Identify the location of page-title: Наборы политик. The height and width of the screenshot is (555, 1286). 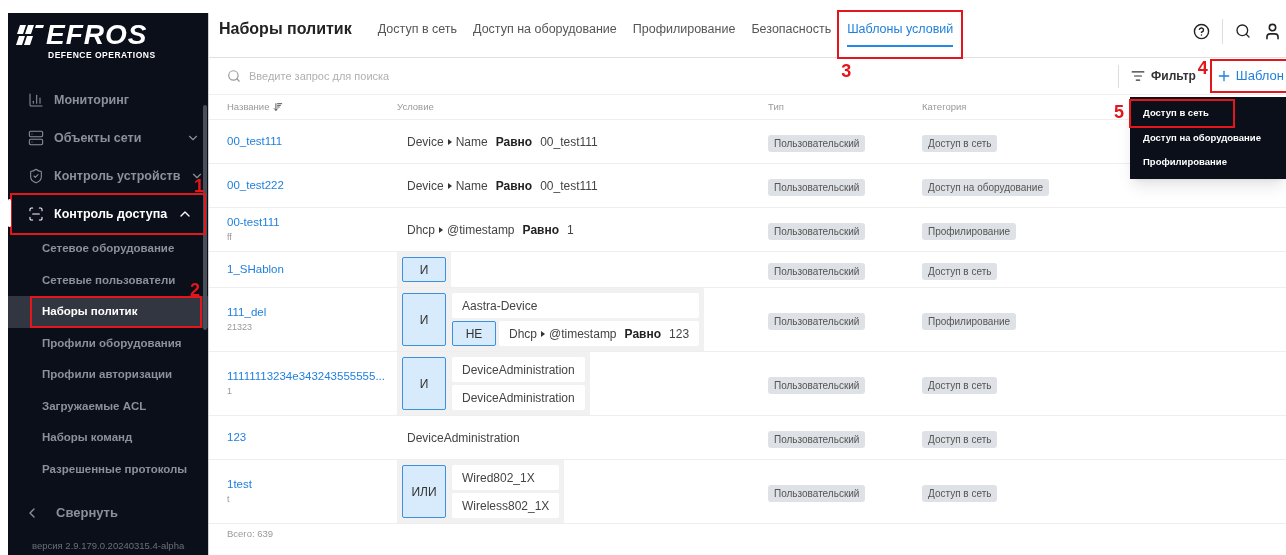
(285, 29).